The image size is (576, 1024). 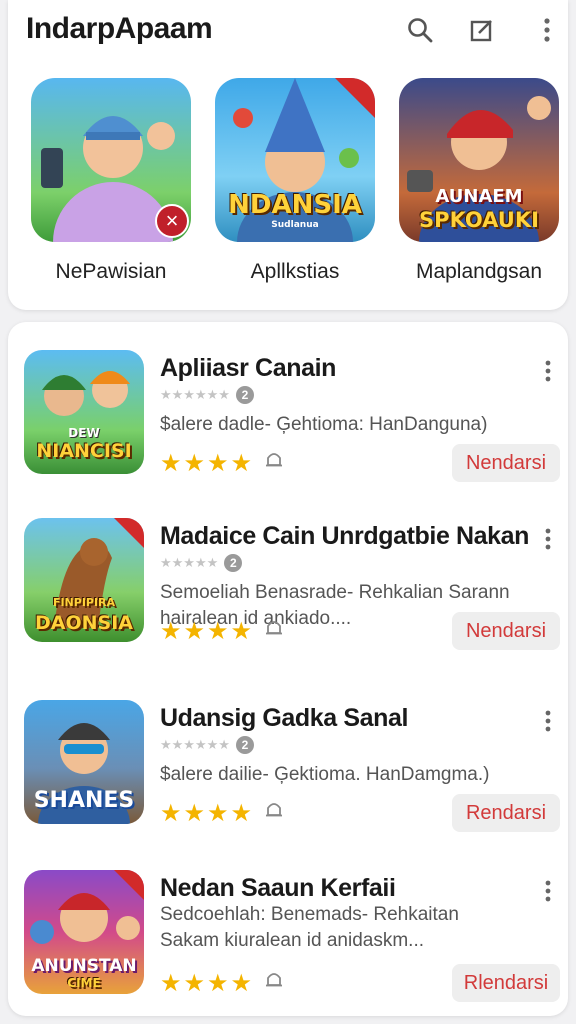 What do you see at coordinates (111, 271) in the screenshot?
I see `featured-app-label: NePawisian` at bounding box center [111, 271].